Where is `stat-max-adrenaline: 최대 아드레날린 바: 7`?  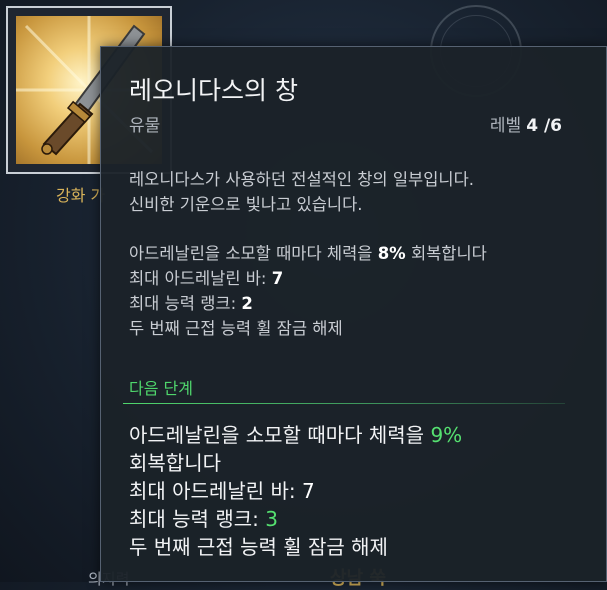 stat-max-adrenaline: 최대 아드레날린 바: 7 is located at coordinates (206, 278).